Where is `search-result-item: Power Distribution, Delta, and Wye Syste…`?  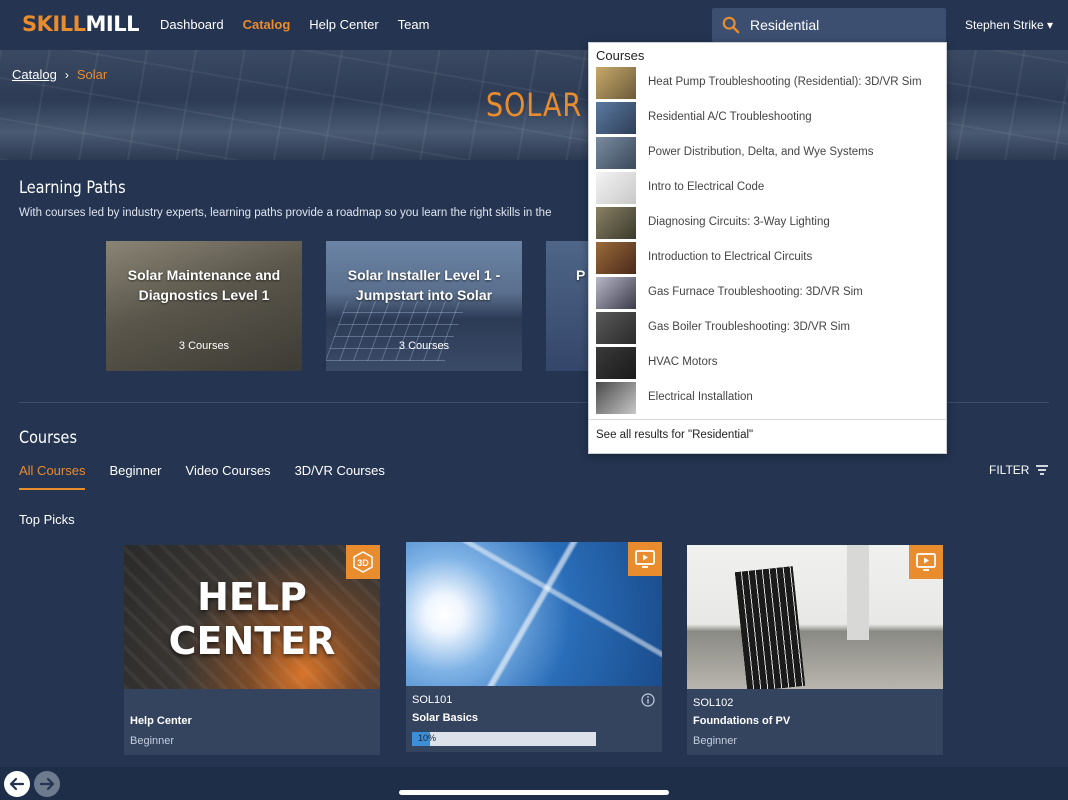 search-result-item: Power Distribution, Delta, and Wye Syste… is located at coordinates (767, 154).